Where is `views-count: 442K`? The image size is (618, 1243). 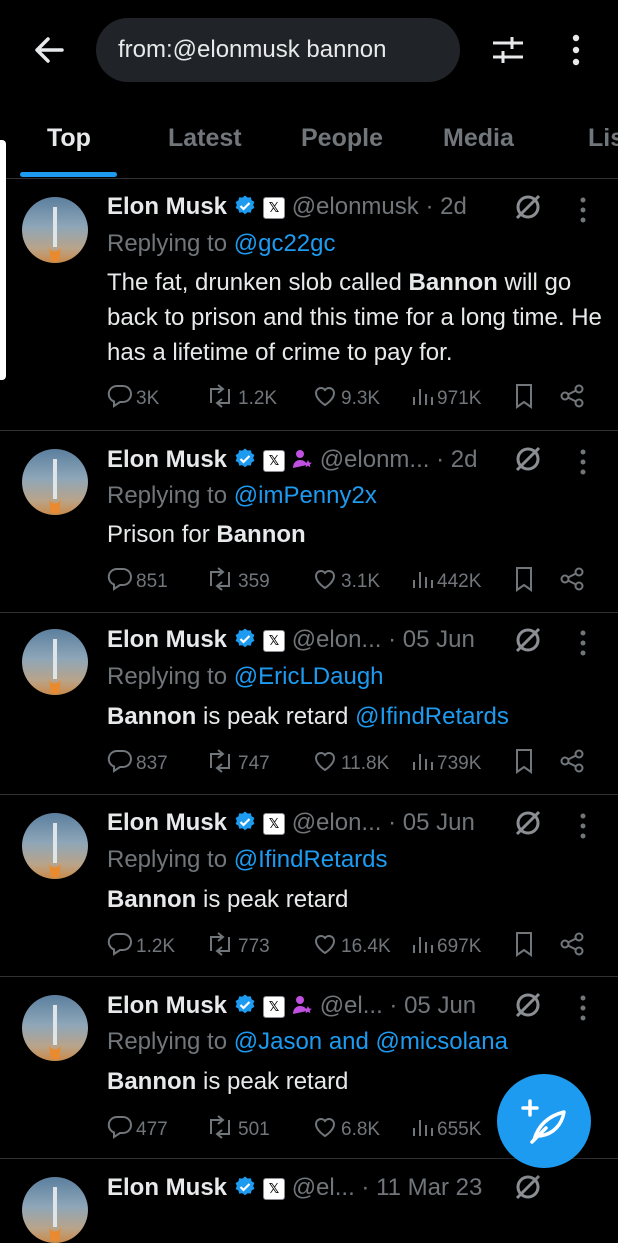 views-count: 442K is located at coordinates (459, 581).